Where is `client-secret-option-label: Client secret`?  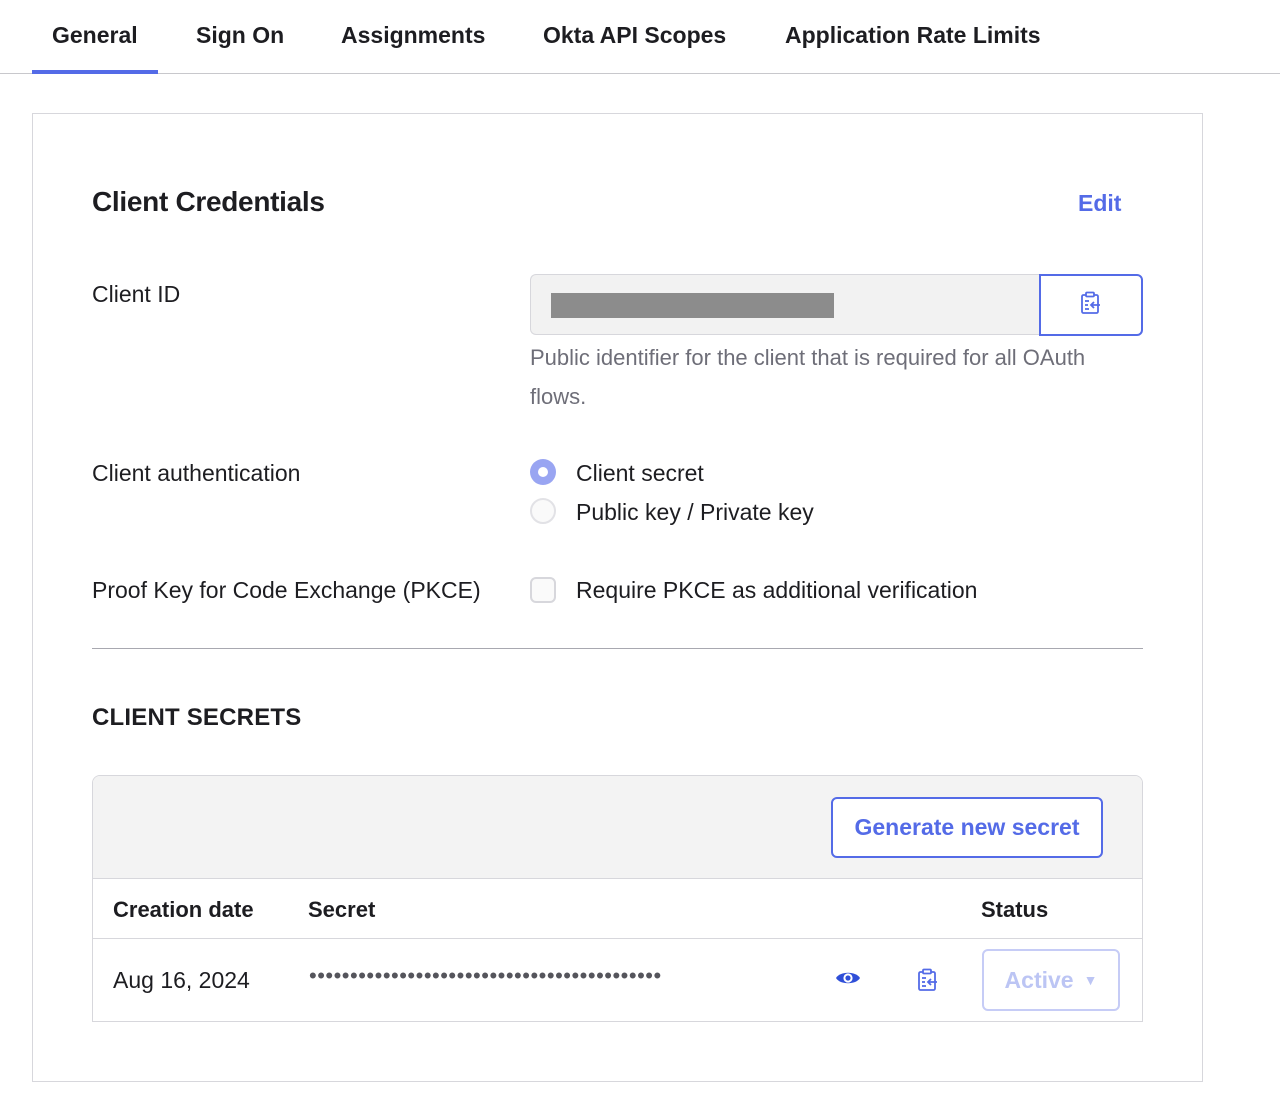
client-secret-option-label: Client secret is located at coordinates (640, 473).